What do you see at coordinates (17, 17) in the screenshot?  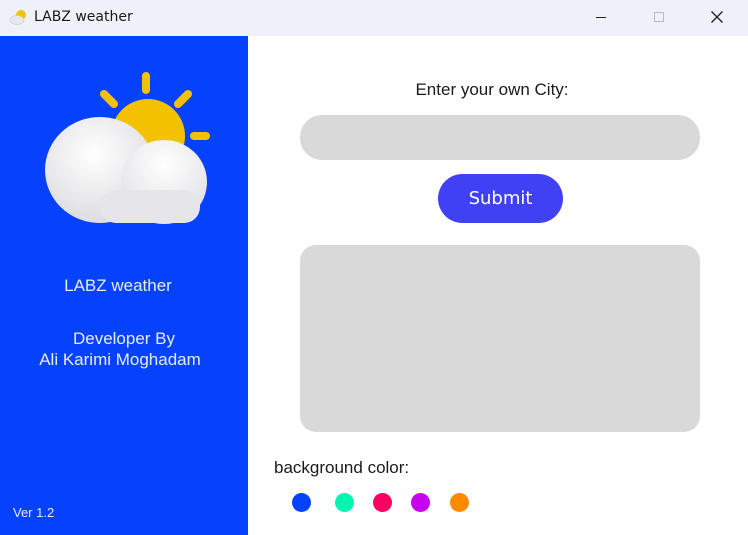 I see `weather-app-icon` at bounding box center [17, 17].